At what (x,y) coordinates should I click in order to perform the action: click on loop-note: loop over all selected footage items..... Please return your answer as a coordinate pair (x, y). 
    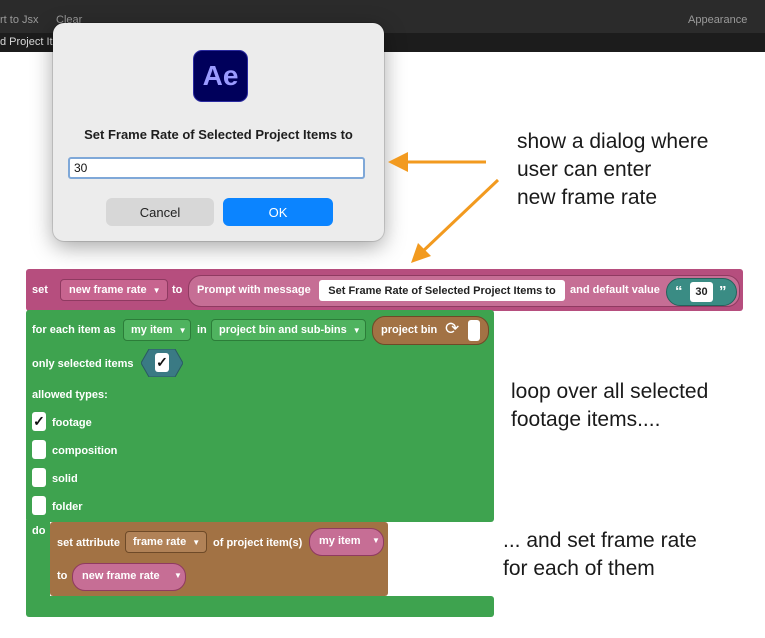
    Looking at the image, I should click on (610, 405).